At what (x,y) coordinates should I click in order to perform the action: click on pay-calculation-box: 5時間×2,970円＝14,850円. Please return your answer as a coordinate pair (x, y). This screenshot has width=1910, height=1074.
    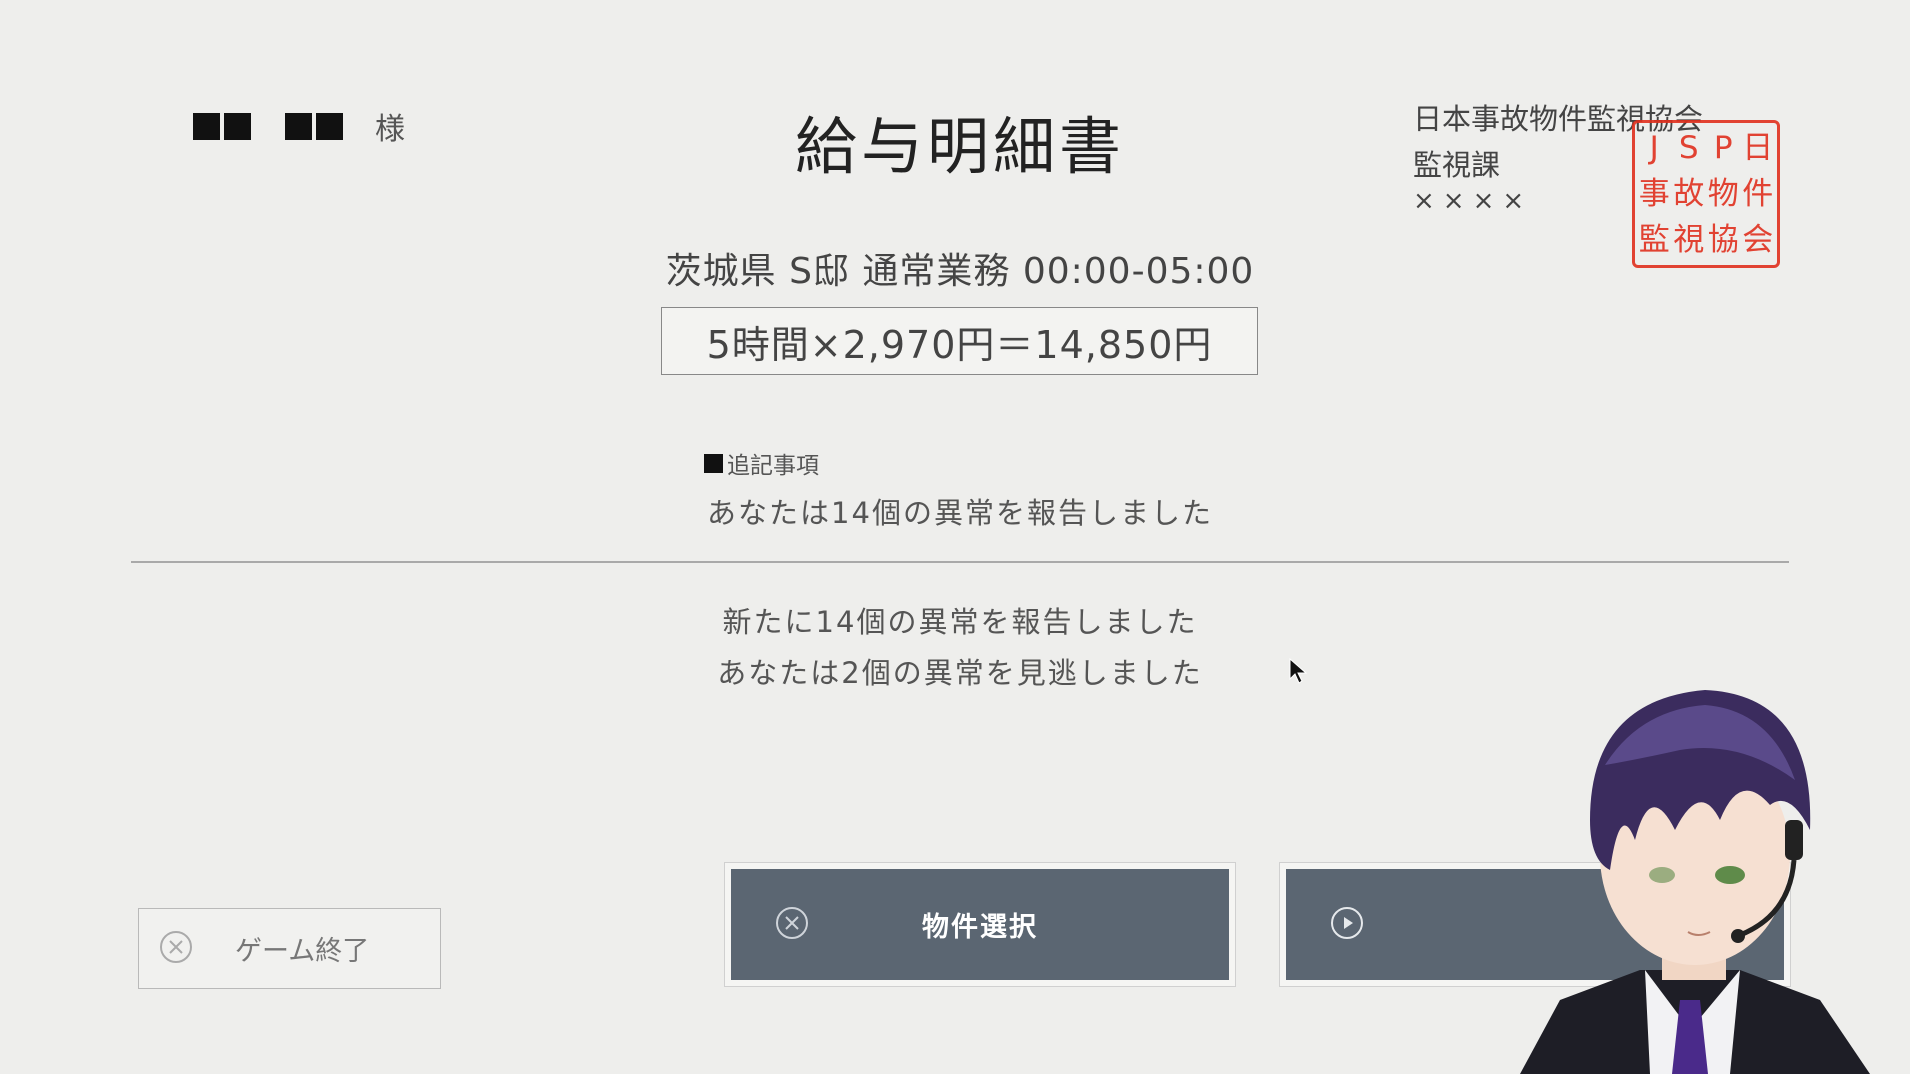
    Looking at the image, I should click on (959, 341).